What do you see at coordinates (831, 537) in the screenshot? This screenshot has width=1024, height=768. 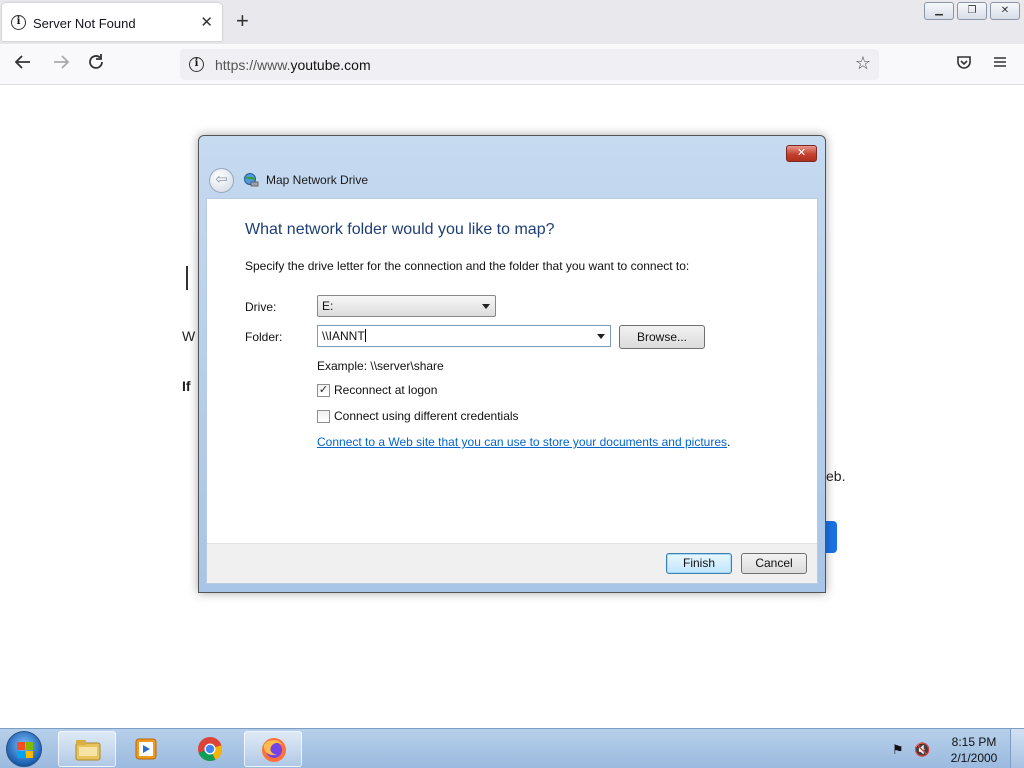 I see `try-again-button-fragment` at bounding box center [831, 537].